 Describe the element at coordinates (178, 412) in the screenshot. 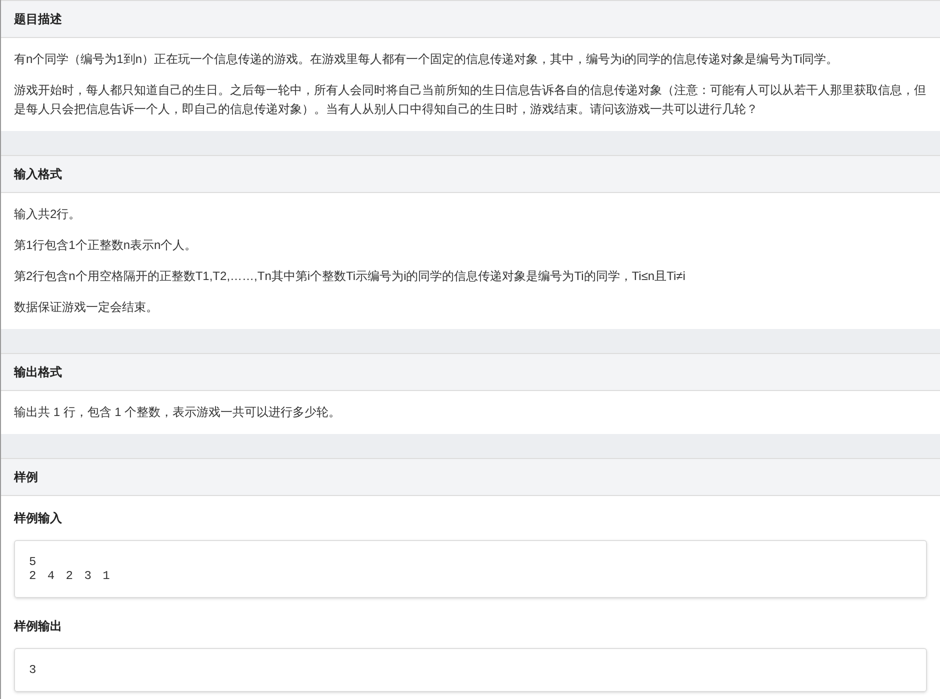

I see `description-text: 输出共 1 行，包含 1 个整数，表示游戏一共可以进行多少轮。` at that location.